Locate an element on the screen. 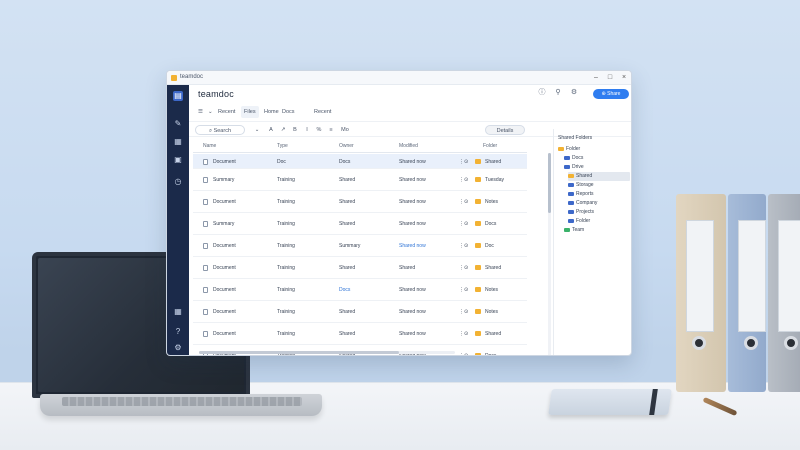  table-row: Document Doc Docs Shared now ⋮⊙ Shared is located at coordinates (360, 161).